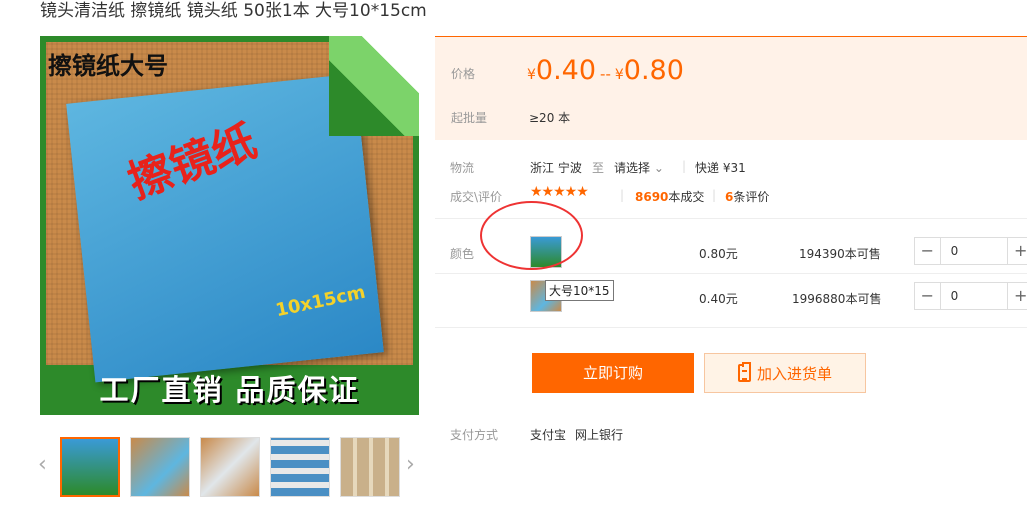  I want to click on destination-select: 请选择 ⌄, so click(639, 167).